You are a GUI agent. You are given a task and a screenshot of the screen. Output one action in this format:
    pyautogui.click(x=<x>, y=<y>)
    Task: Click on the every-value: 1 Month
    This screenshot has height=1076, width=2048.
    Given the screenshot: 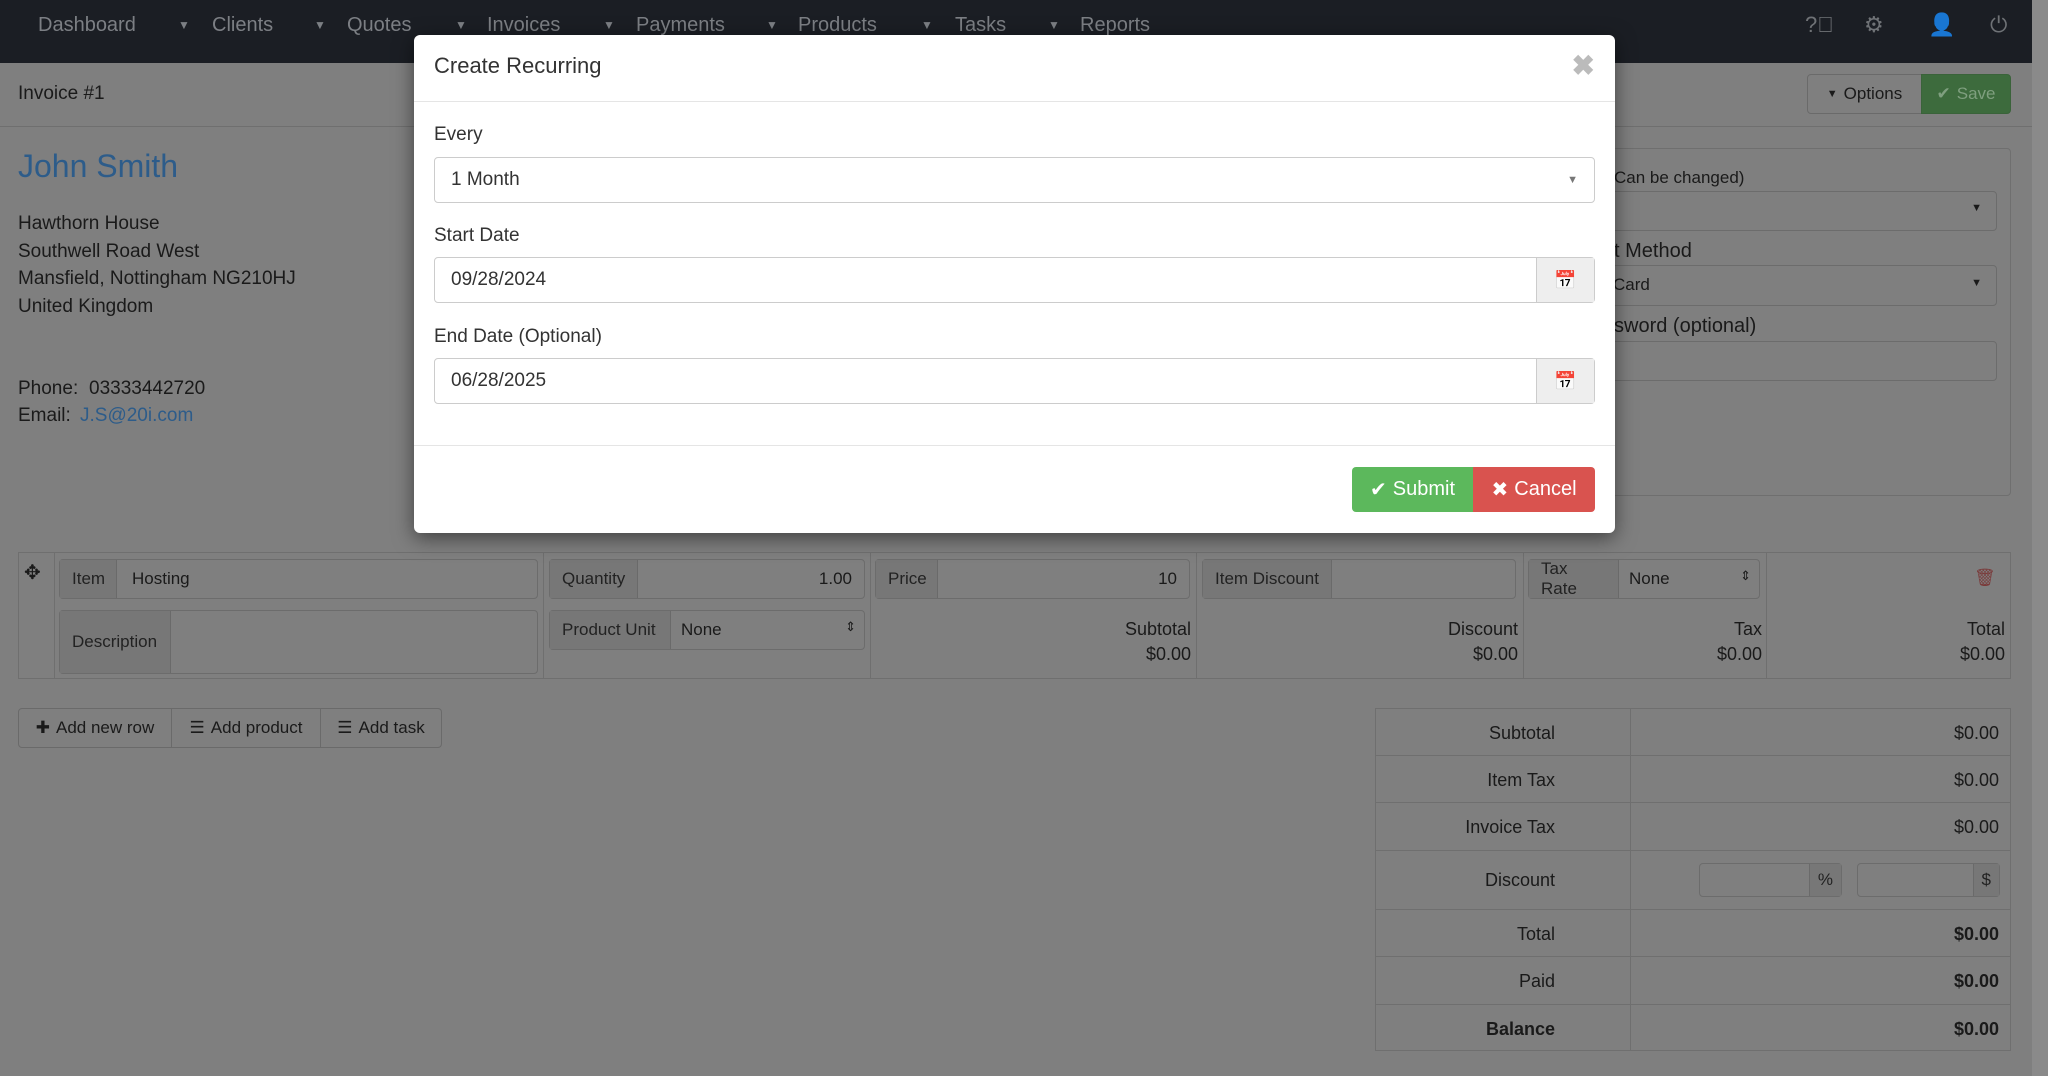 What is the action you would take?
    pyautogui.click(x=485, y=179)
    